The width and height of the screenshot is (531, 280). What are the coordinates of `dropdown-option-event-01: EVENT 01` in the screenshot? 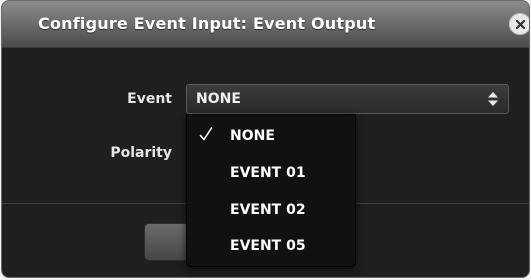 It's located at (271, 174).